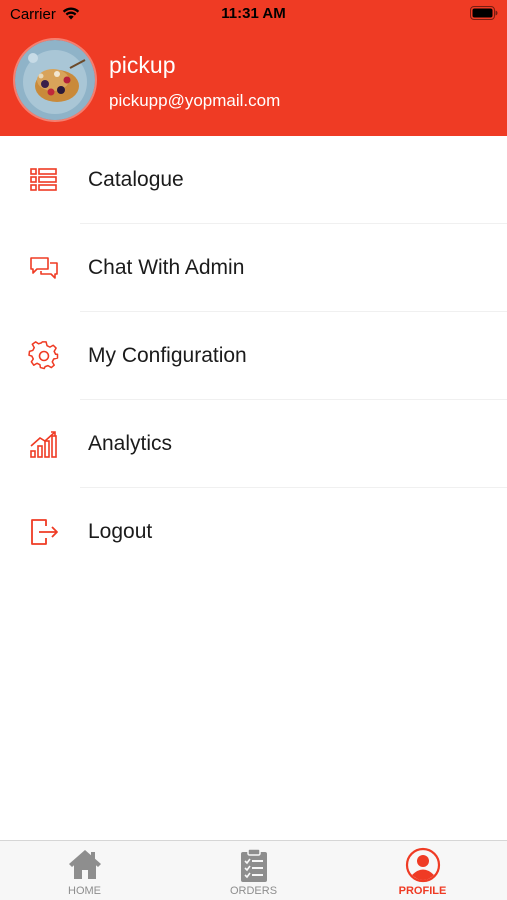  I want to click on menu-item-logout: Logout, so click(253, 532).